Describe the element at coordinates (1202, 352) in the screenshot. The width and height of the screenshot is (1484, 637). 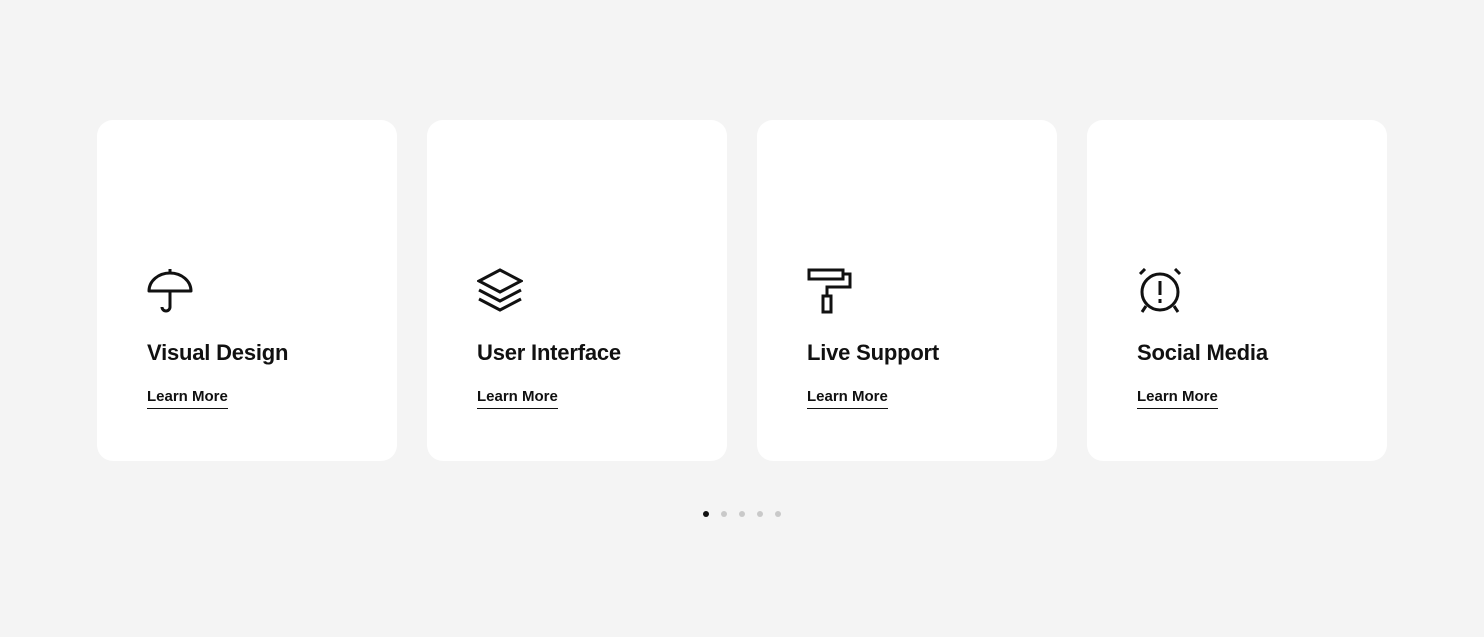
I see `card-title: Social Media` at that location.